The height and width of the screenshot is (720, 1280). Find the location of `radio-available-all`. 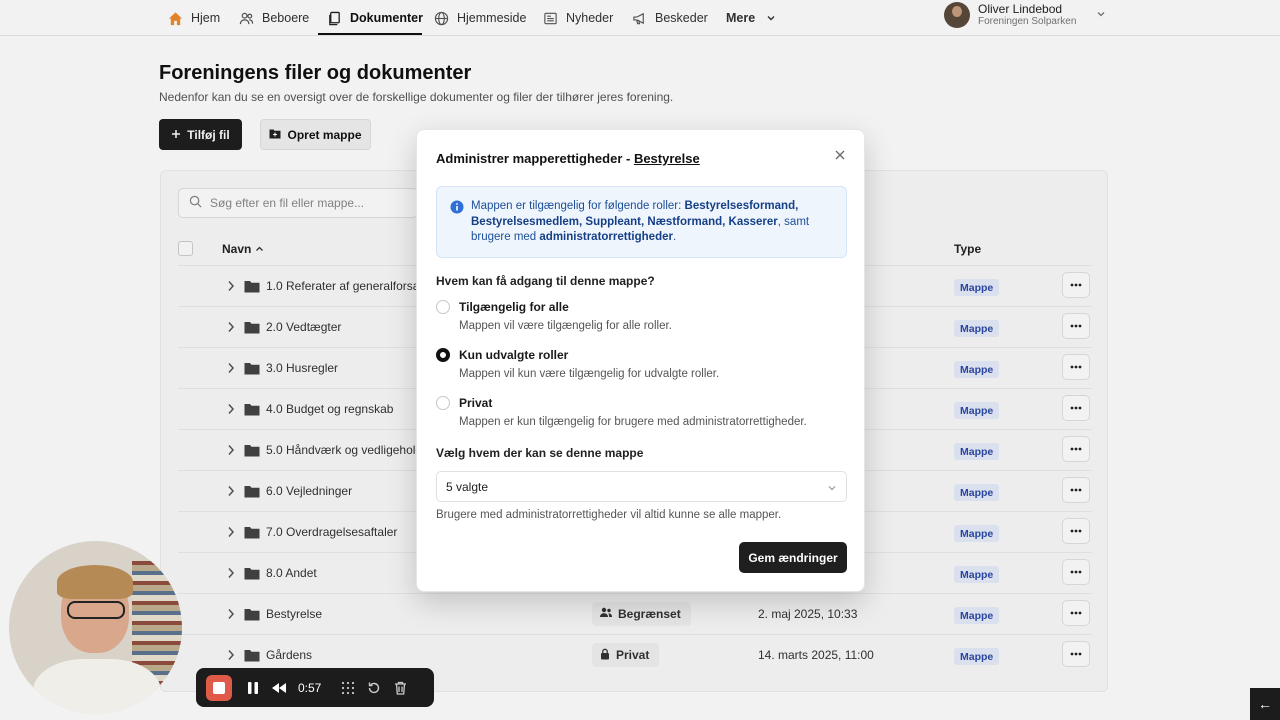

radio-available-all is located at coordinates (443, 307).